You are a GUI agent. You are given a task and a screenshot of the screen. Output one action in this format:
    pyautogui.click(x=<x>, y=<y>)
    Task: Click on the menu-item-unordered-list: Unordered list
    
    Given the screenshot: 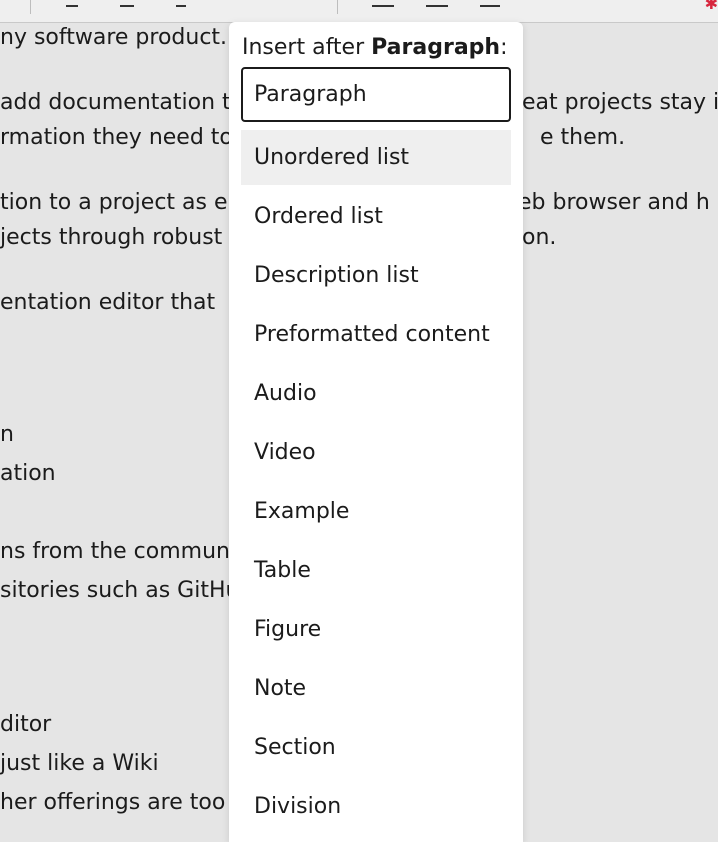 What is the action you would take?
    pyautogui.click(x=376, y=157)
    